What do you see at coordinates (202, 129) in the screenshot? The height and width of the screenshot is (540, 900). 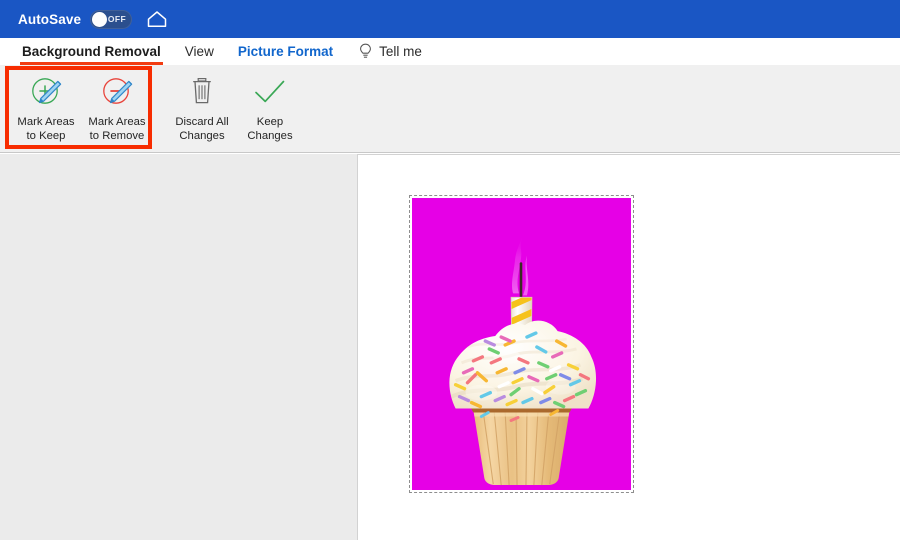 I see `button-label: Discard All Changes` at bounding box center [202, 129].